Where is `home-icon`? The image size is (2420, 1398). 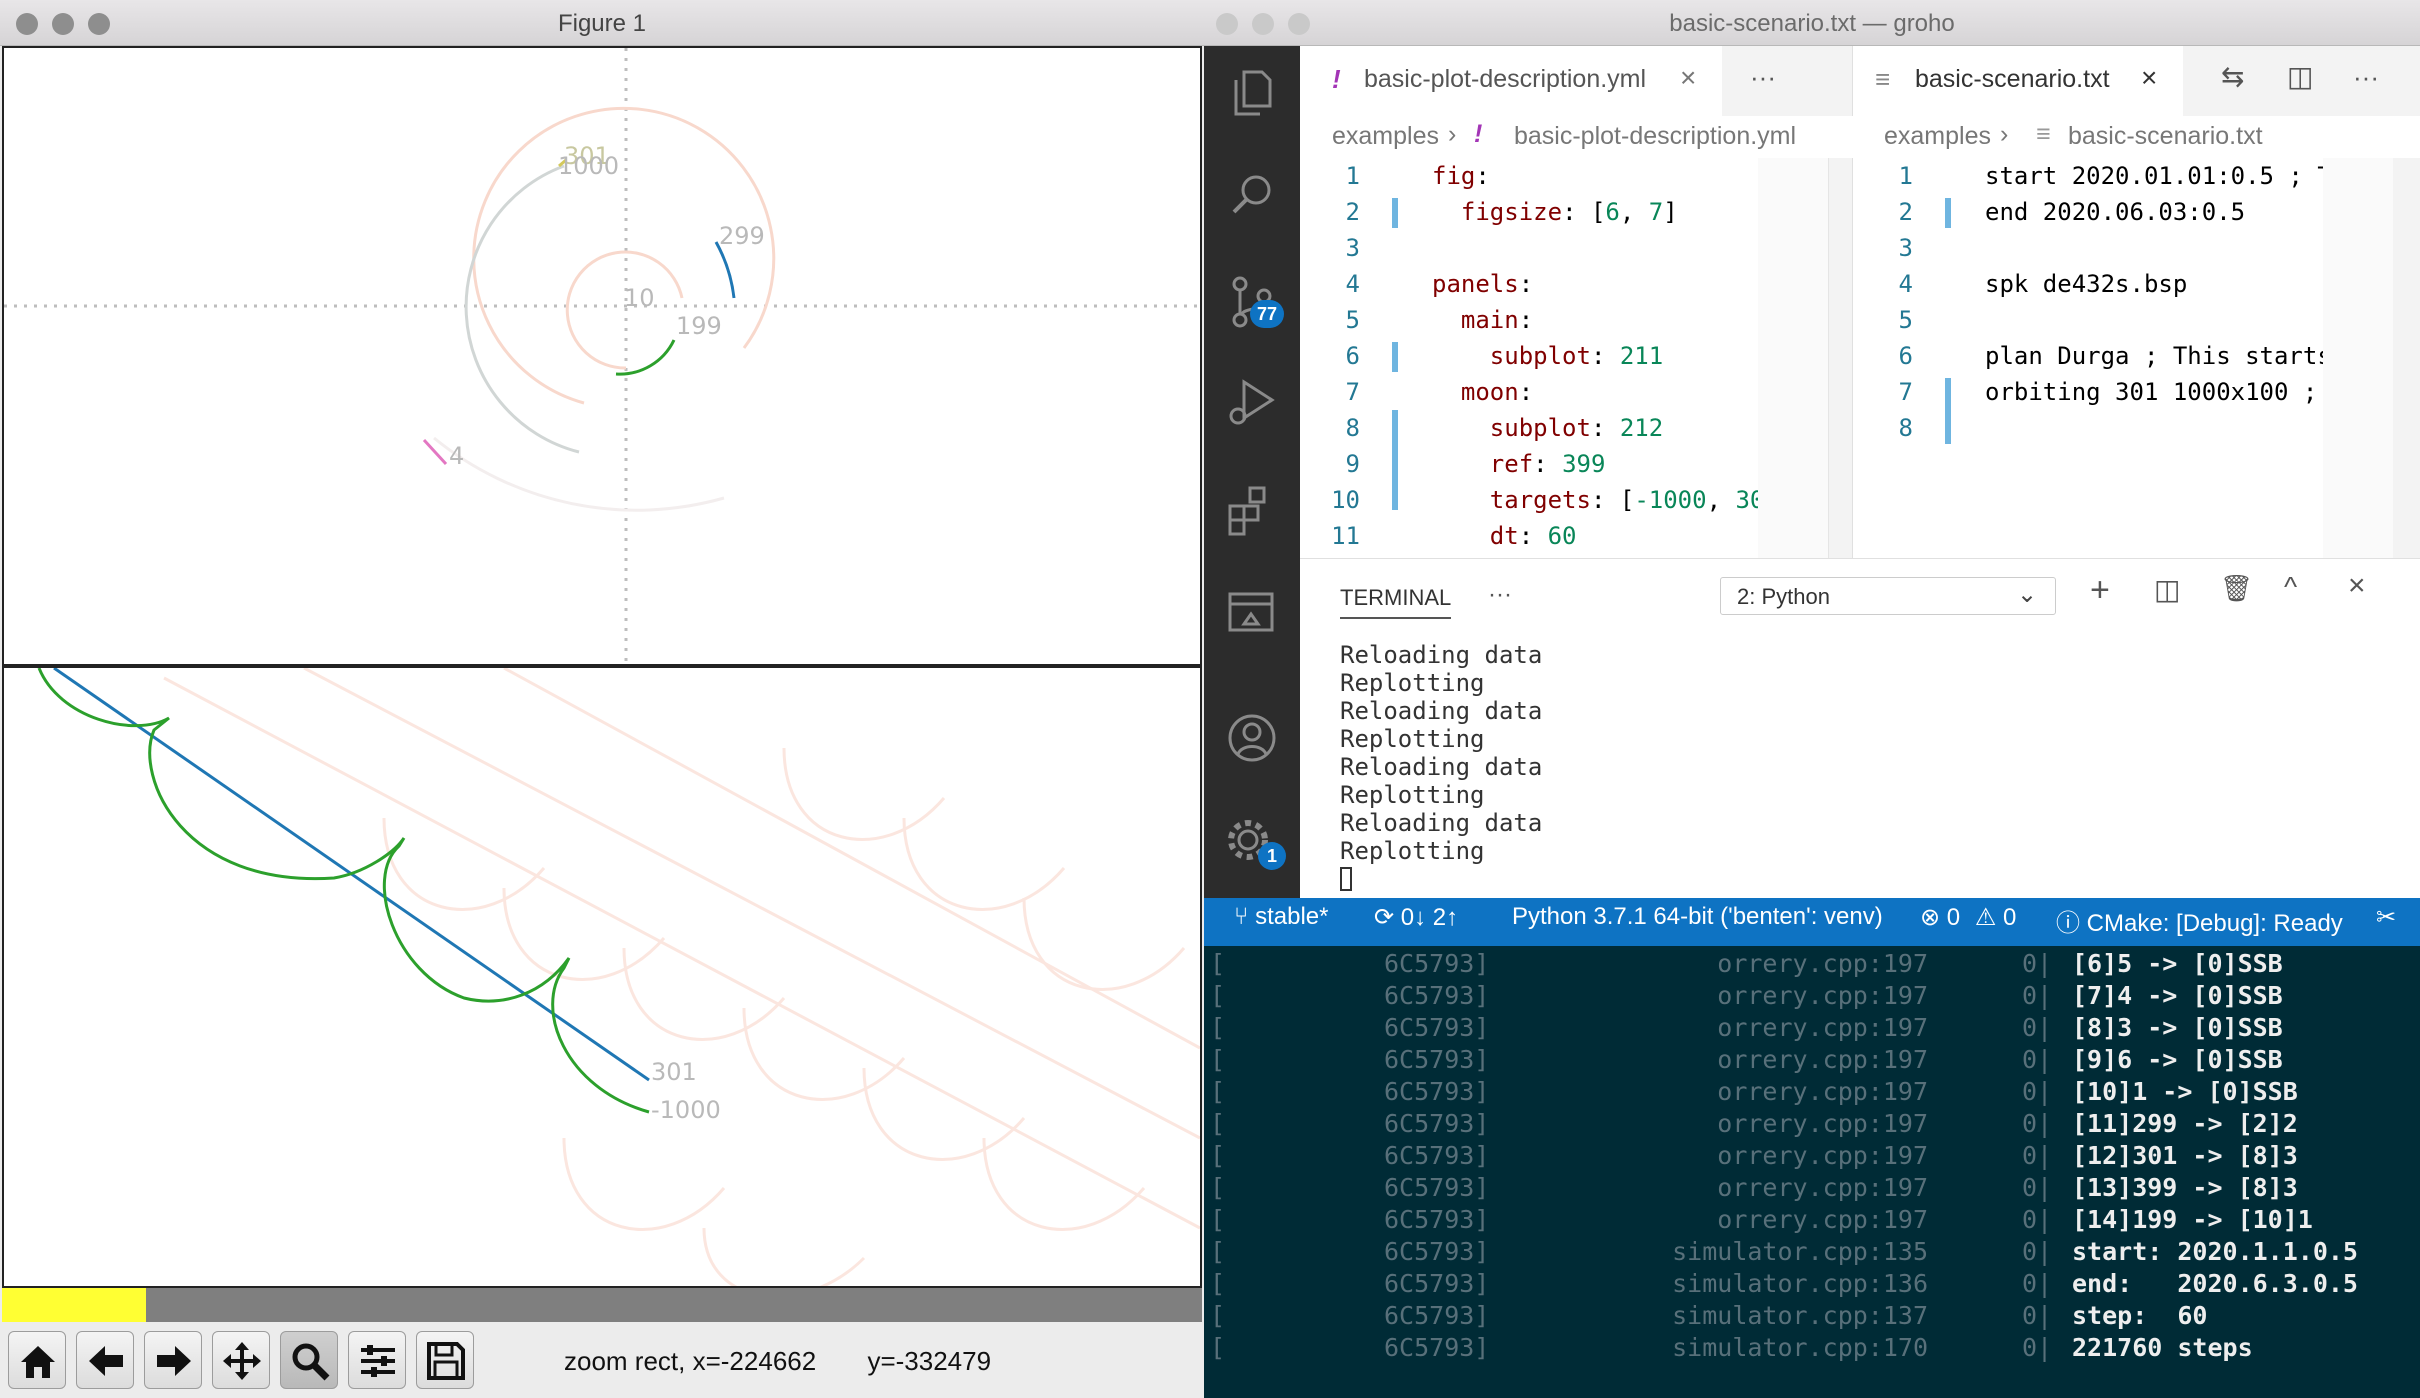 home-icon is located at coordinates (38, 1362).